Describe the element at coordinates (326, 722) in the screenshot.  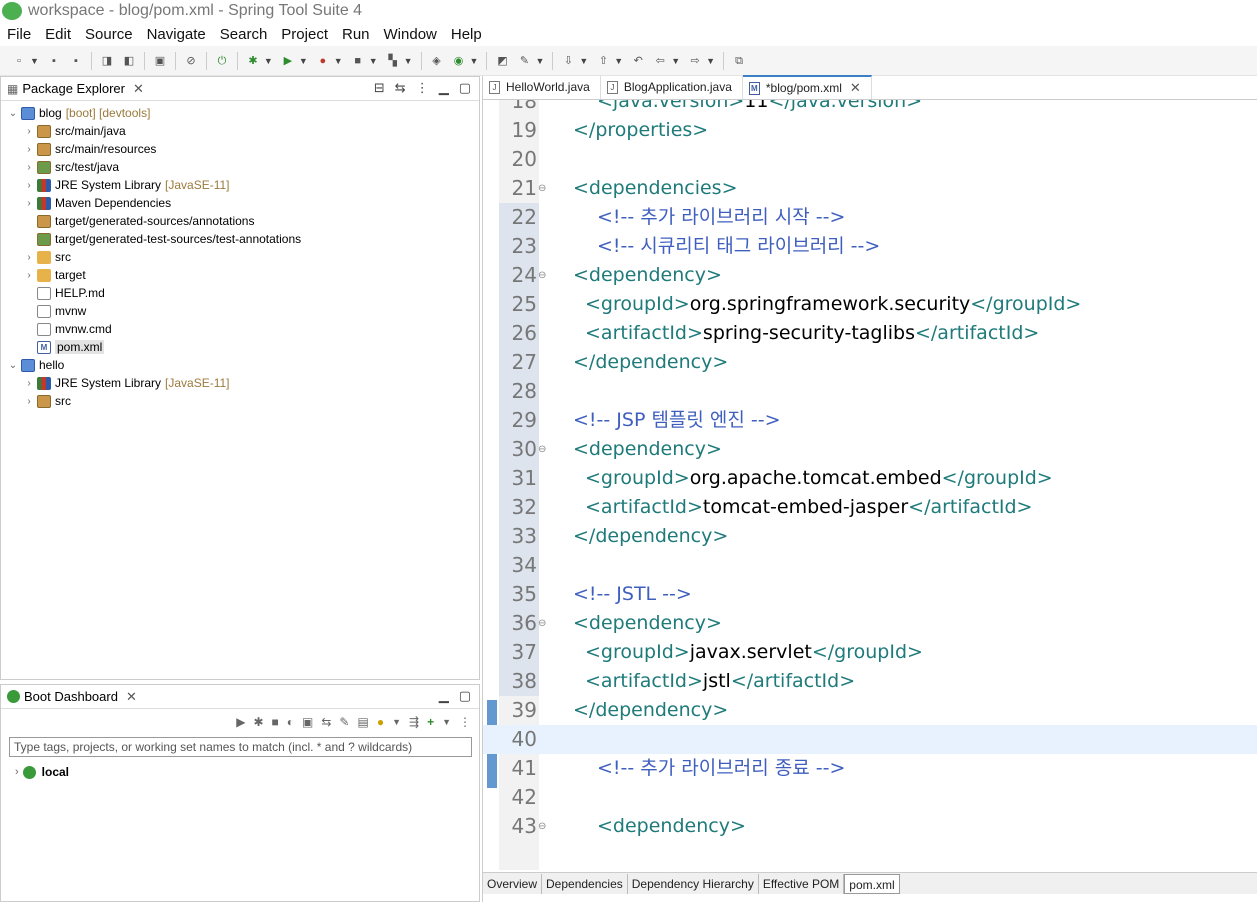
I see `link-icon: ⇆` at that location.